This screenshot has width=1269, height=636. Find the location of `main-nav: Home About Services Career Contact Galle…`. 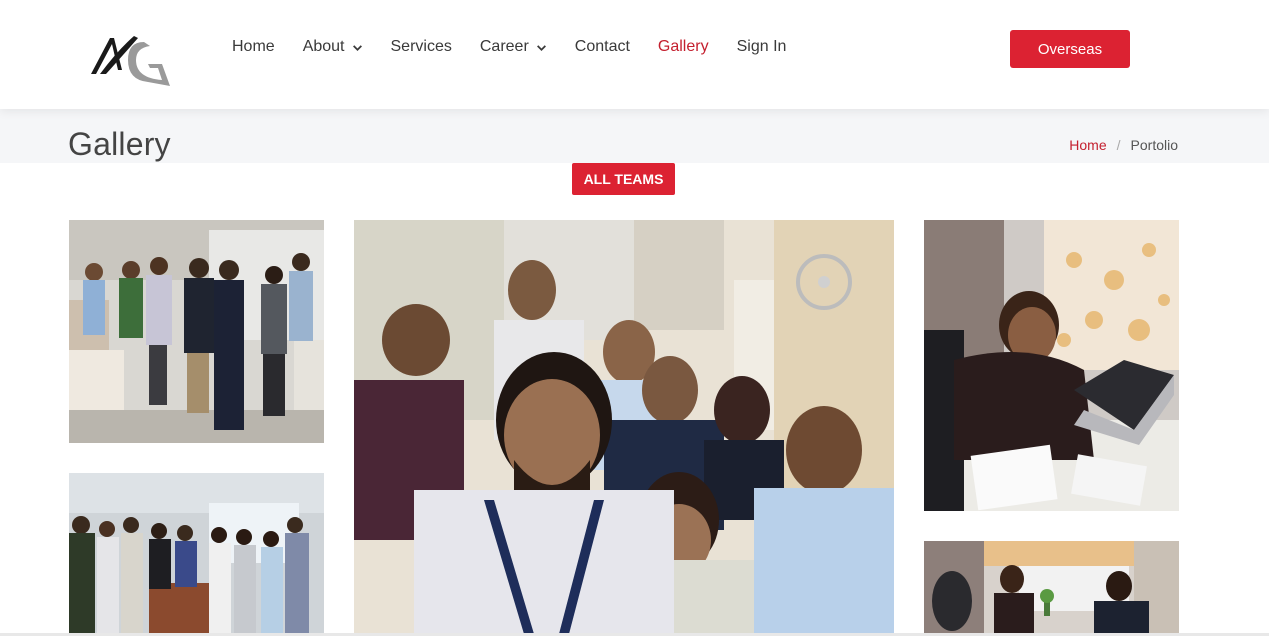

main-nav: Home About Services Career Contact Galle… is located at coordinates (523, 47).